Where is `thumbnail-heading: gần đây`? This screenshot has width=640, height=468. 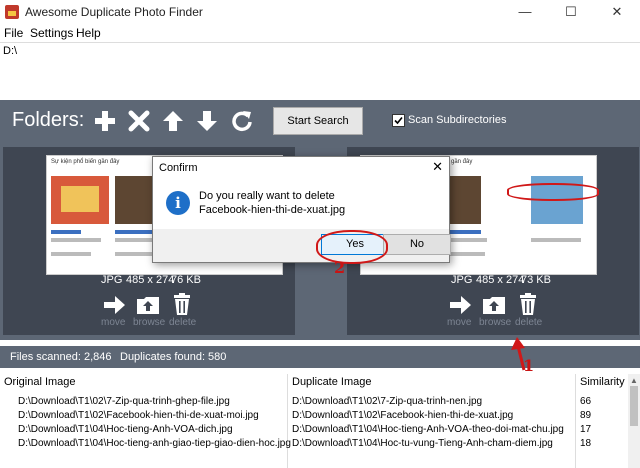 thumbnail-heading: gần đây is located at coordinates (462, 162).